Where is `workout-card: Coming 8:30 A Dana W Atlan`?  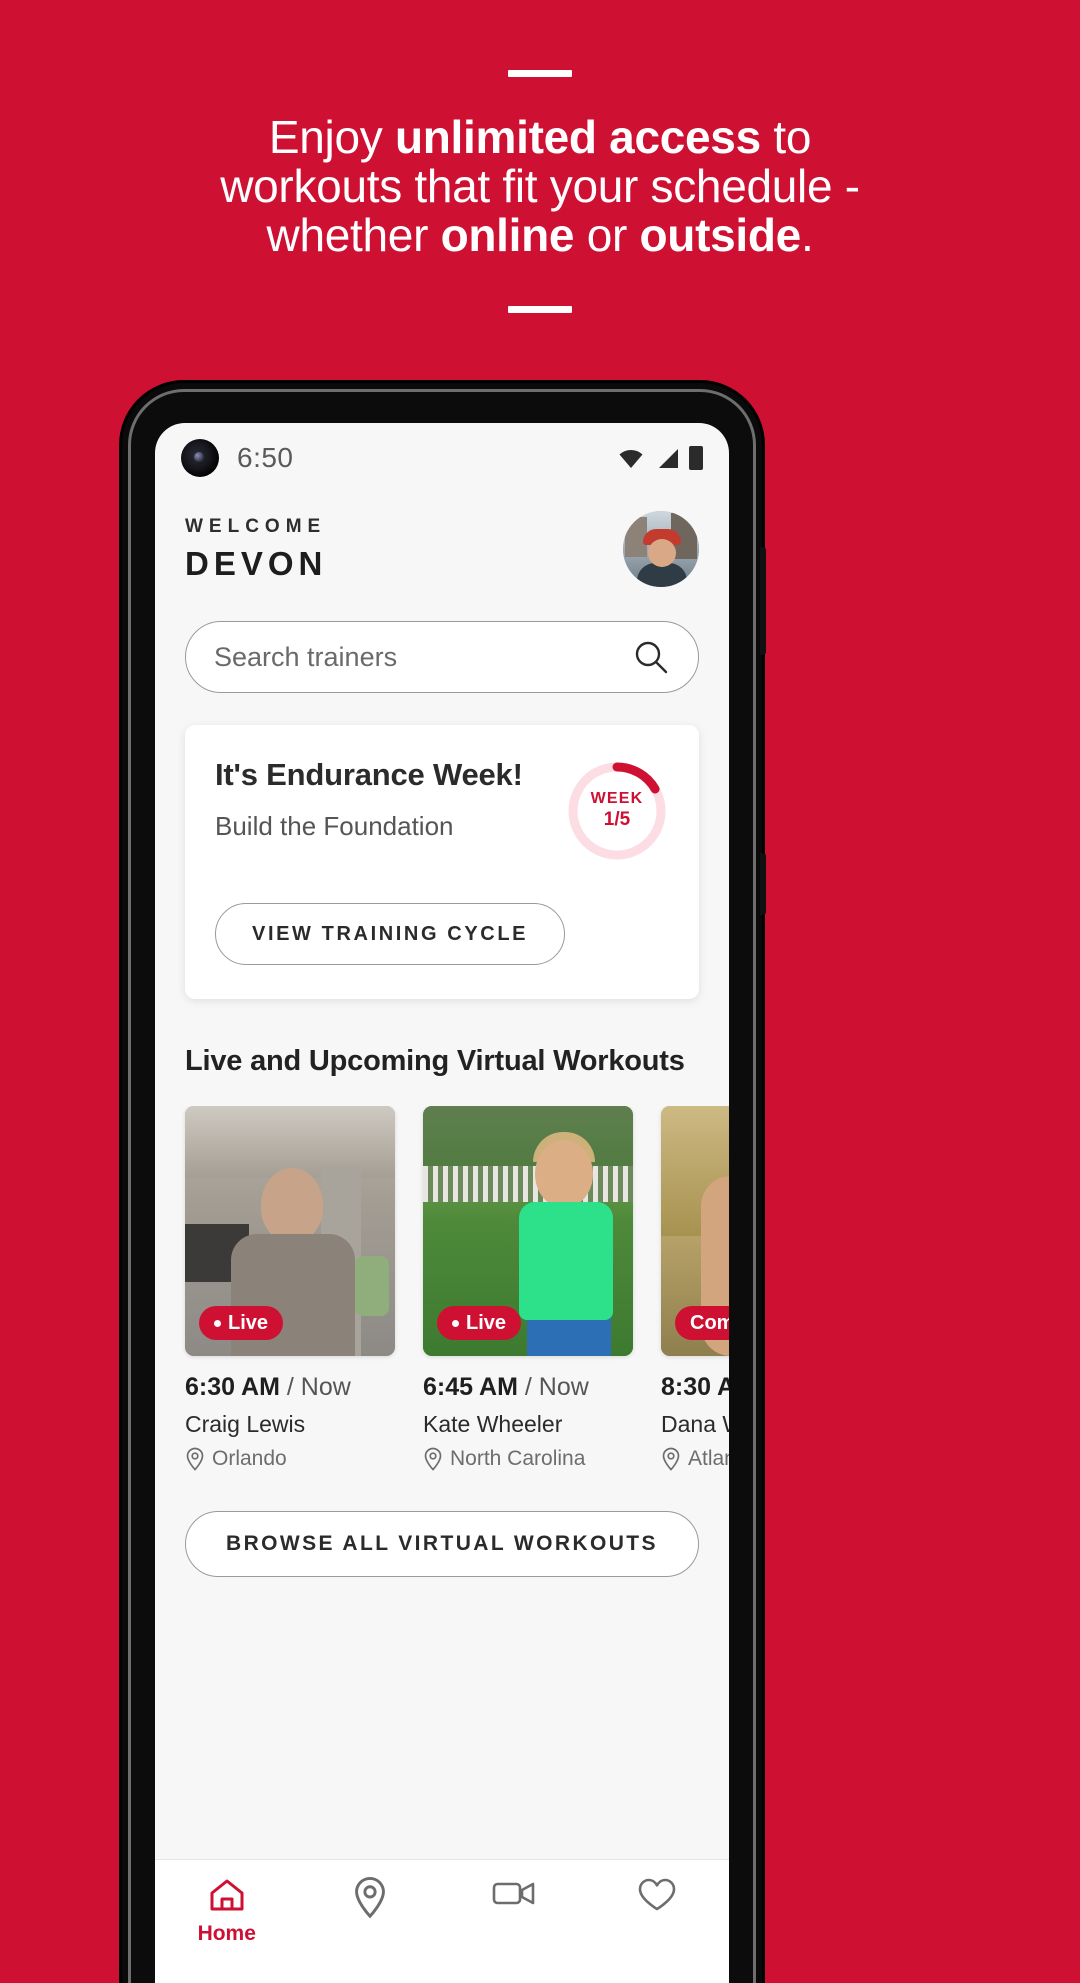
workout-card: Coming 8:30 A Dana W Atlan is located at coordinates (695, 1288).